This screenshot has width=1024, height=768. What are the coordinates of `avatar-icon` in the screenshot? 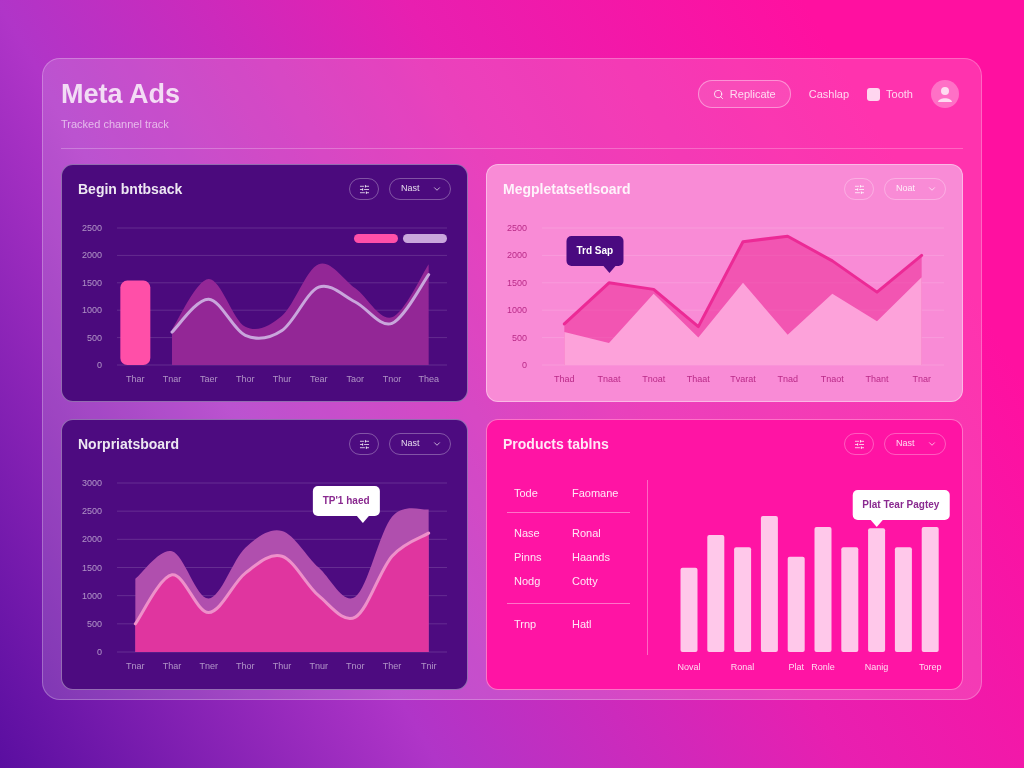 It's located at (945, 94).